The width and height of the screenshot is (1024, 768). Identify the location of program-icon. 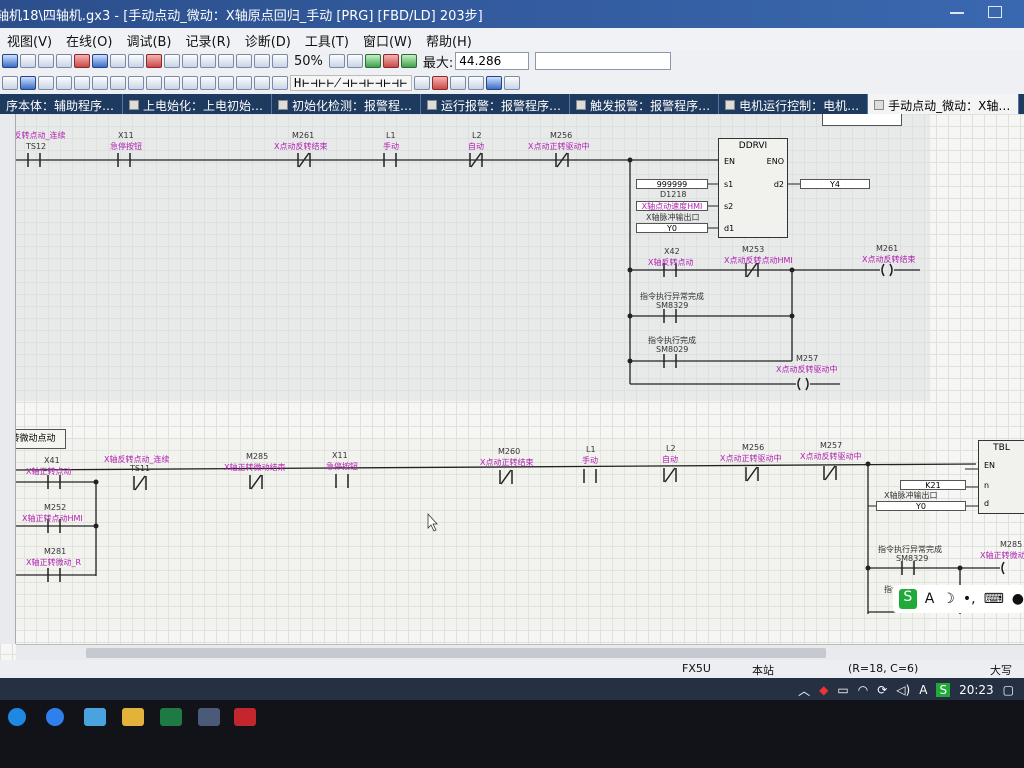
(208, 61).